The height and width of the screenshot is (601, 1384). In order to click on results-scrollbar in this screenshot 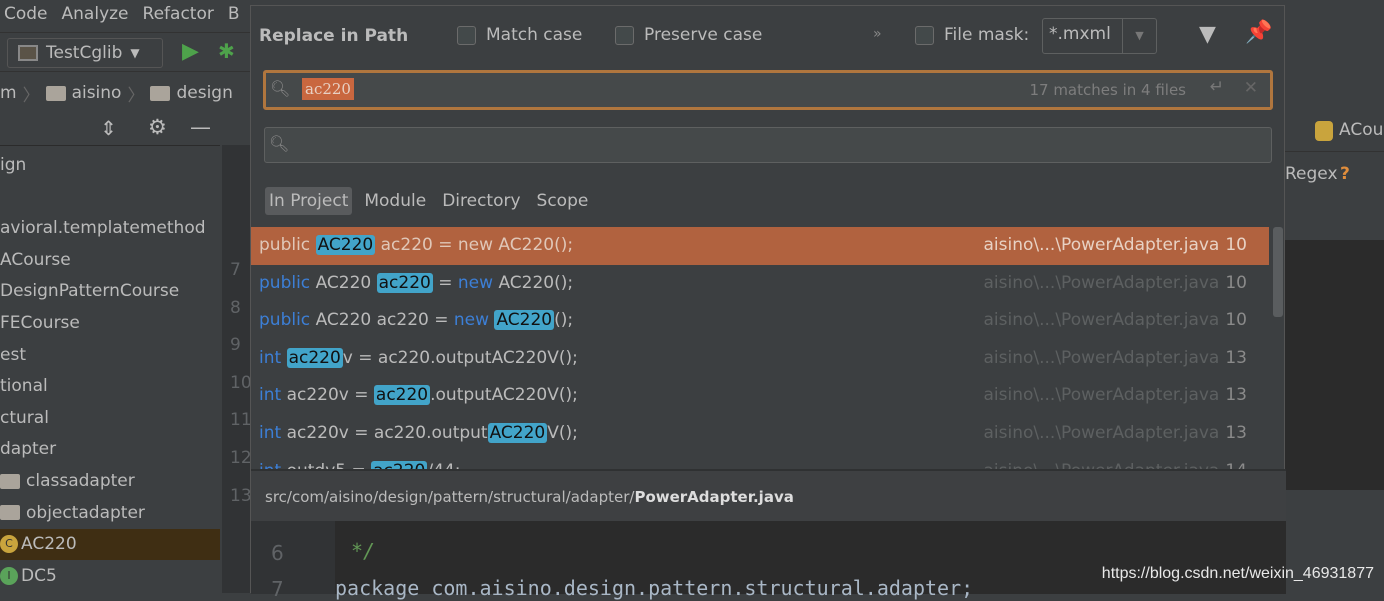, I will do `click(1278, 272)`.